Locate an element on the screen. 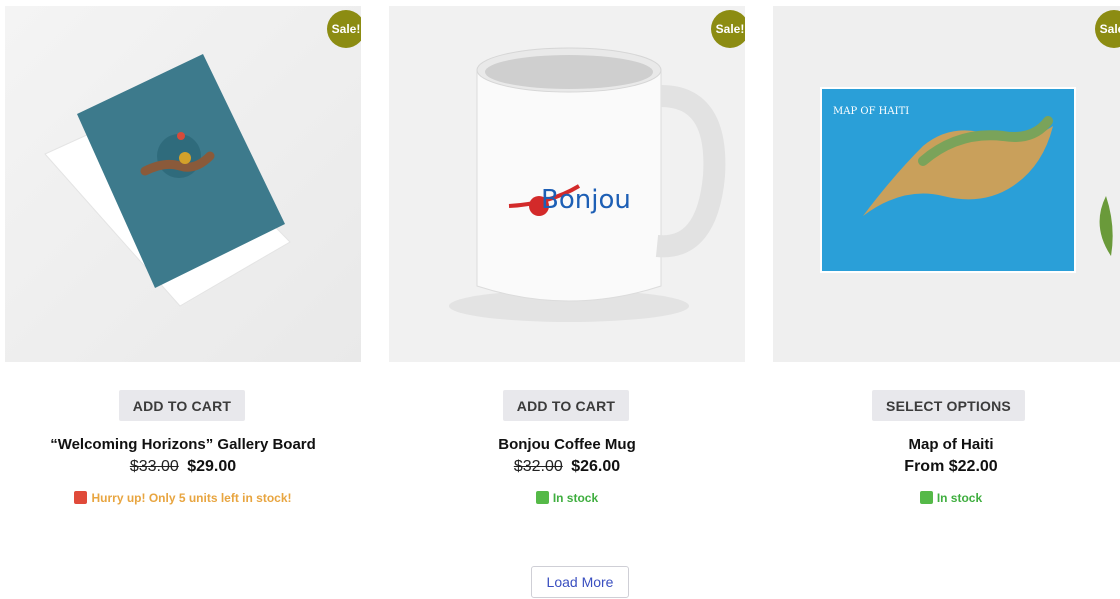 This screenshot has height=599, width=1120. sale-price: $29.00 is located at coordinates (212, 466).